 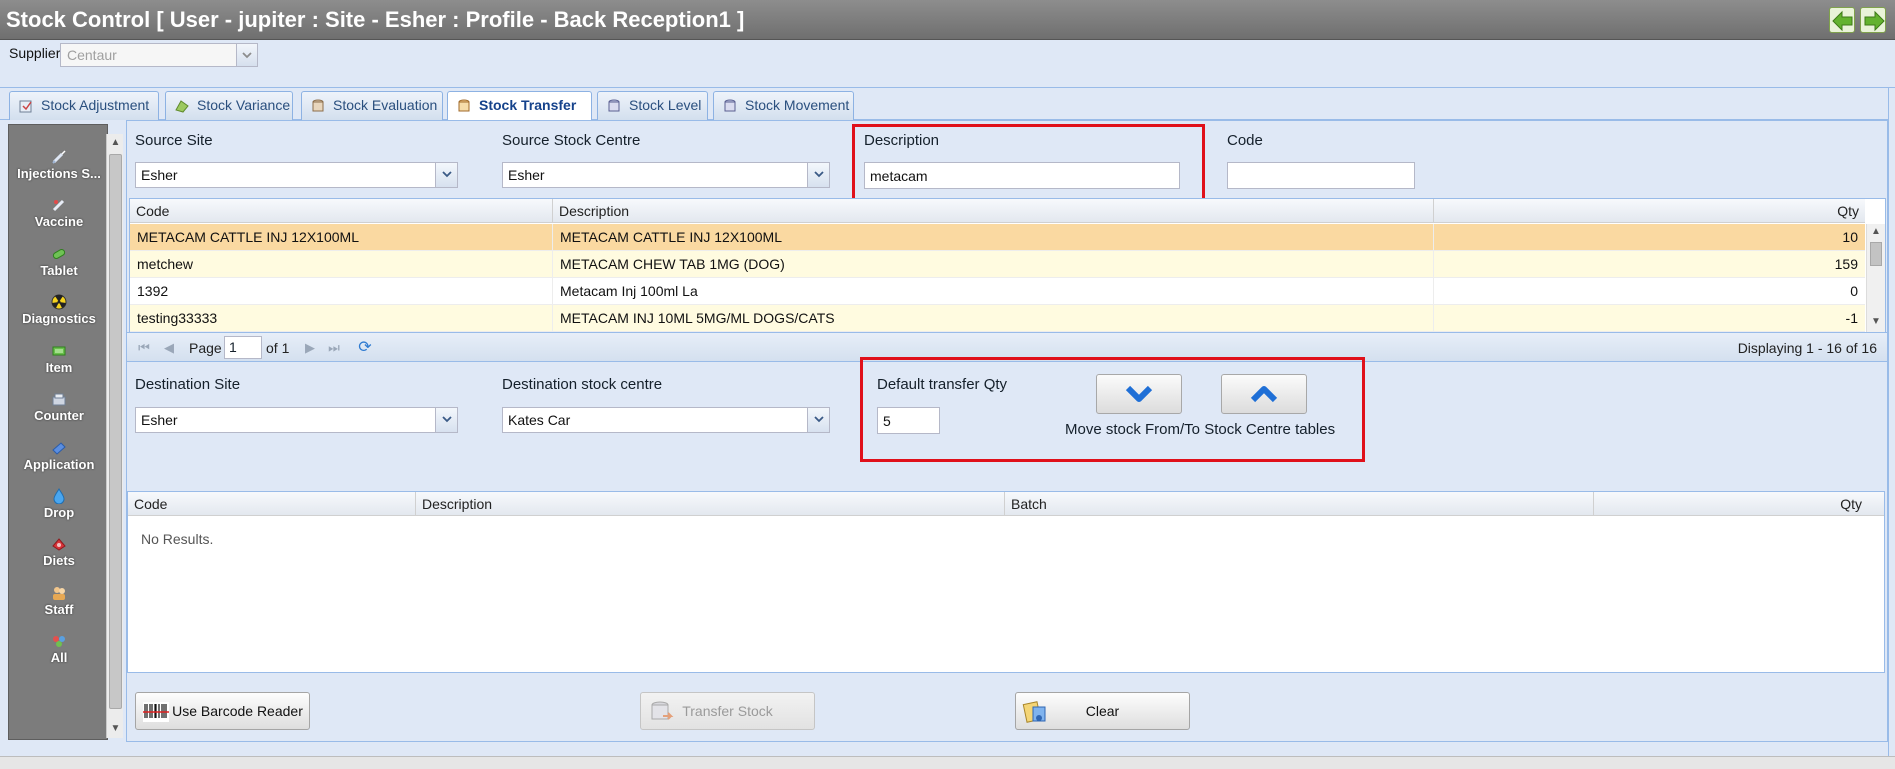 What do you see at coordinates (177, 539) in the screenshot?
I see `empty-results-text: No Results.` at bounding box center [177, 539].